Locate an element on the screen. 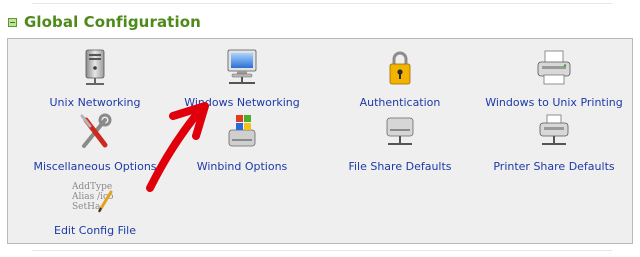 The width and height of the screenshot is (640, 257). file-share-defaults-link: File Share Defaults is located at coordinates (400, 142).